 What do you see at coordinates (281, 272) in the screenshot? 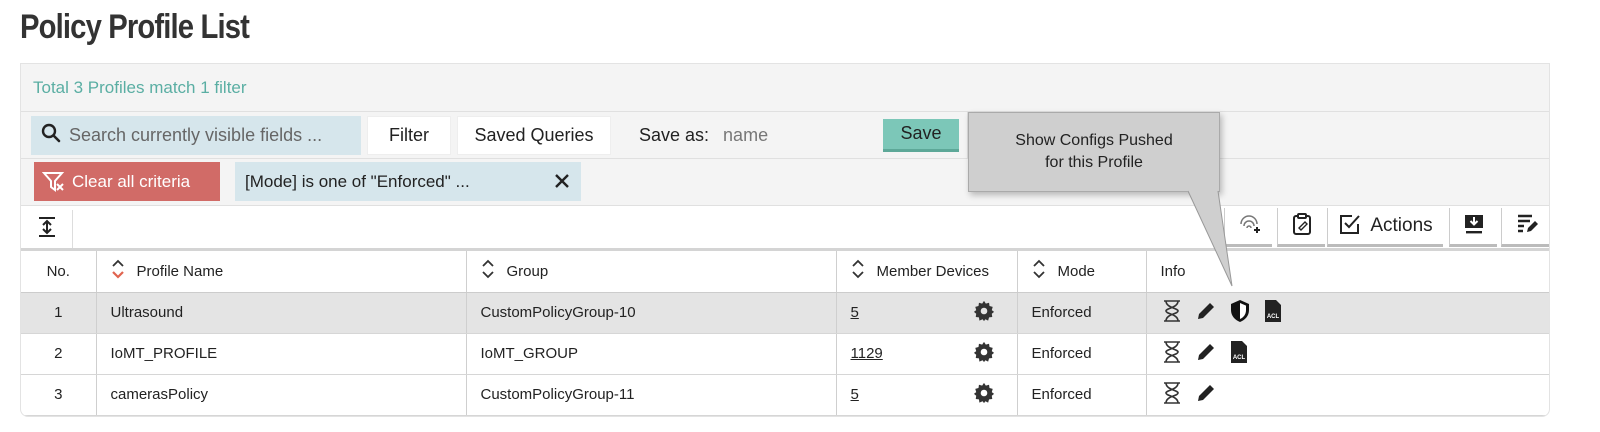
I see `column-header-profile-name: Profile Name` at bounding box center [281, 272].